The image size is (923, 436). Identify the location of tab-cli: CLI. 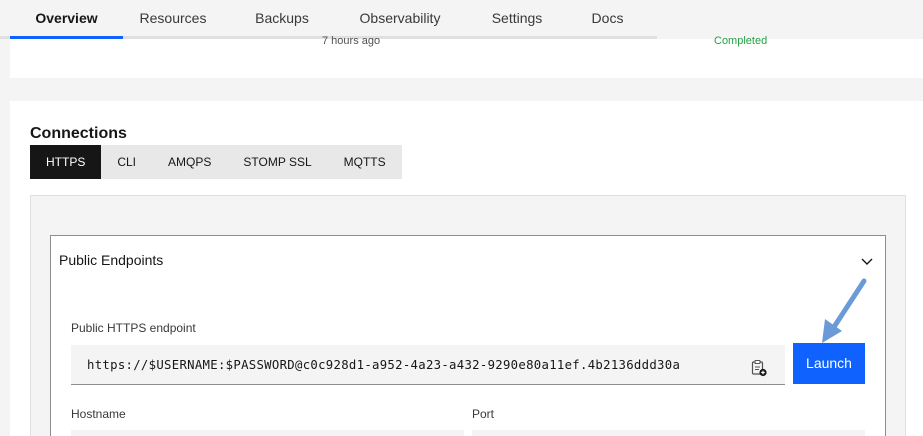
(126, 162).